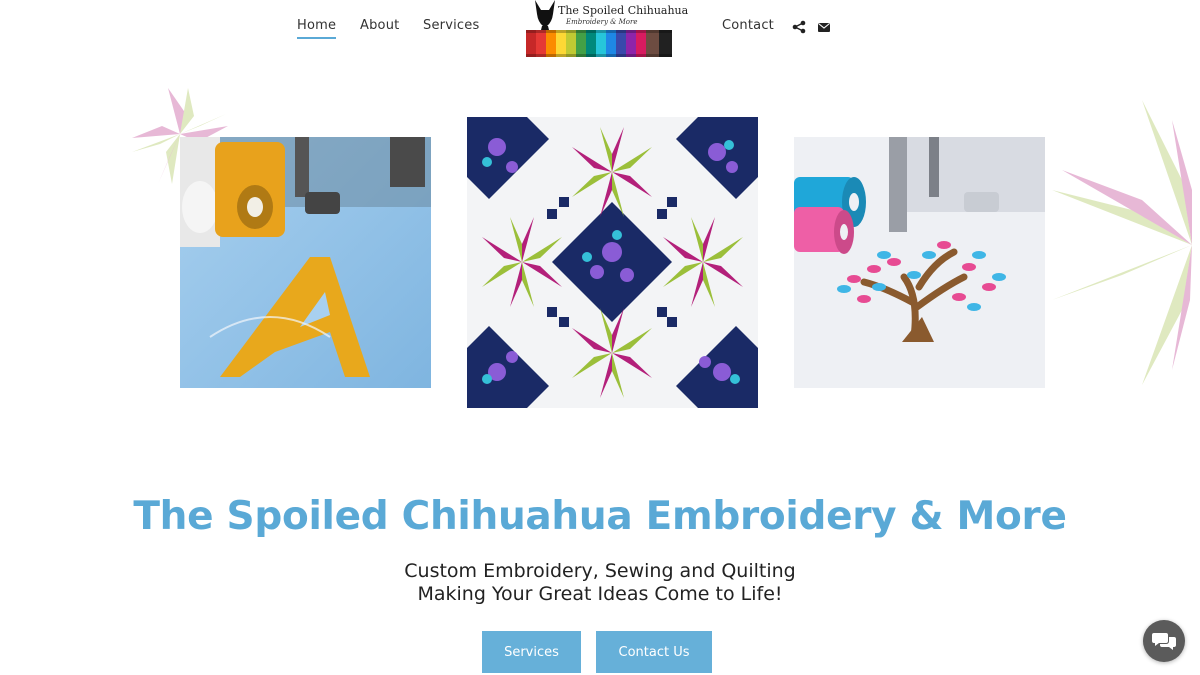 This screenshot has width=1200, height=675. I want to click on thread-spools-graphic, so click(599, 43).